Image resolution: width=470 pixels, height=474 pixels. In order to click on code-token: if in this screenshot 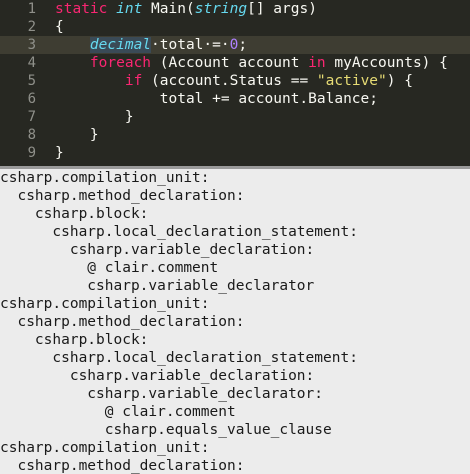, I will do `click(133, 81)`.